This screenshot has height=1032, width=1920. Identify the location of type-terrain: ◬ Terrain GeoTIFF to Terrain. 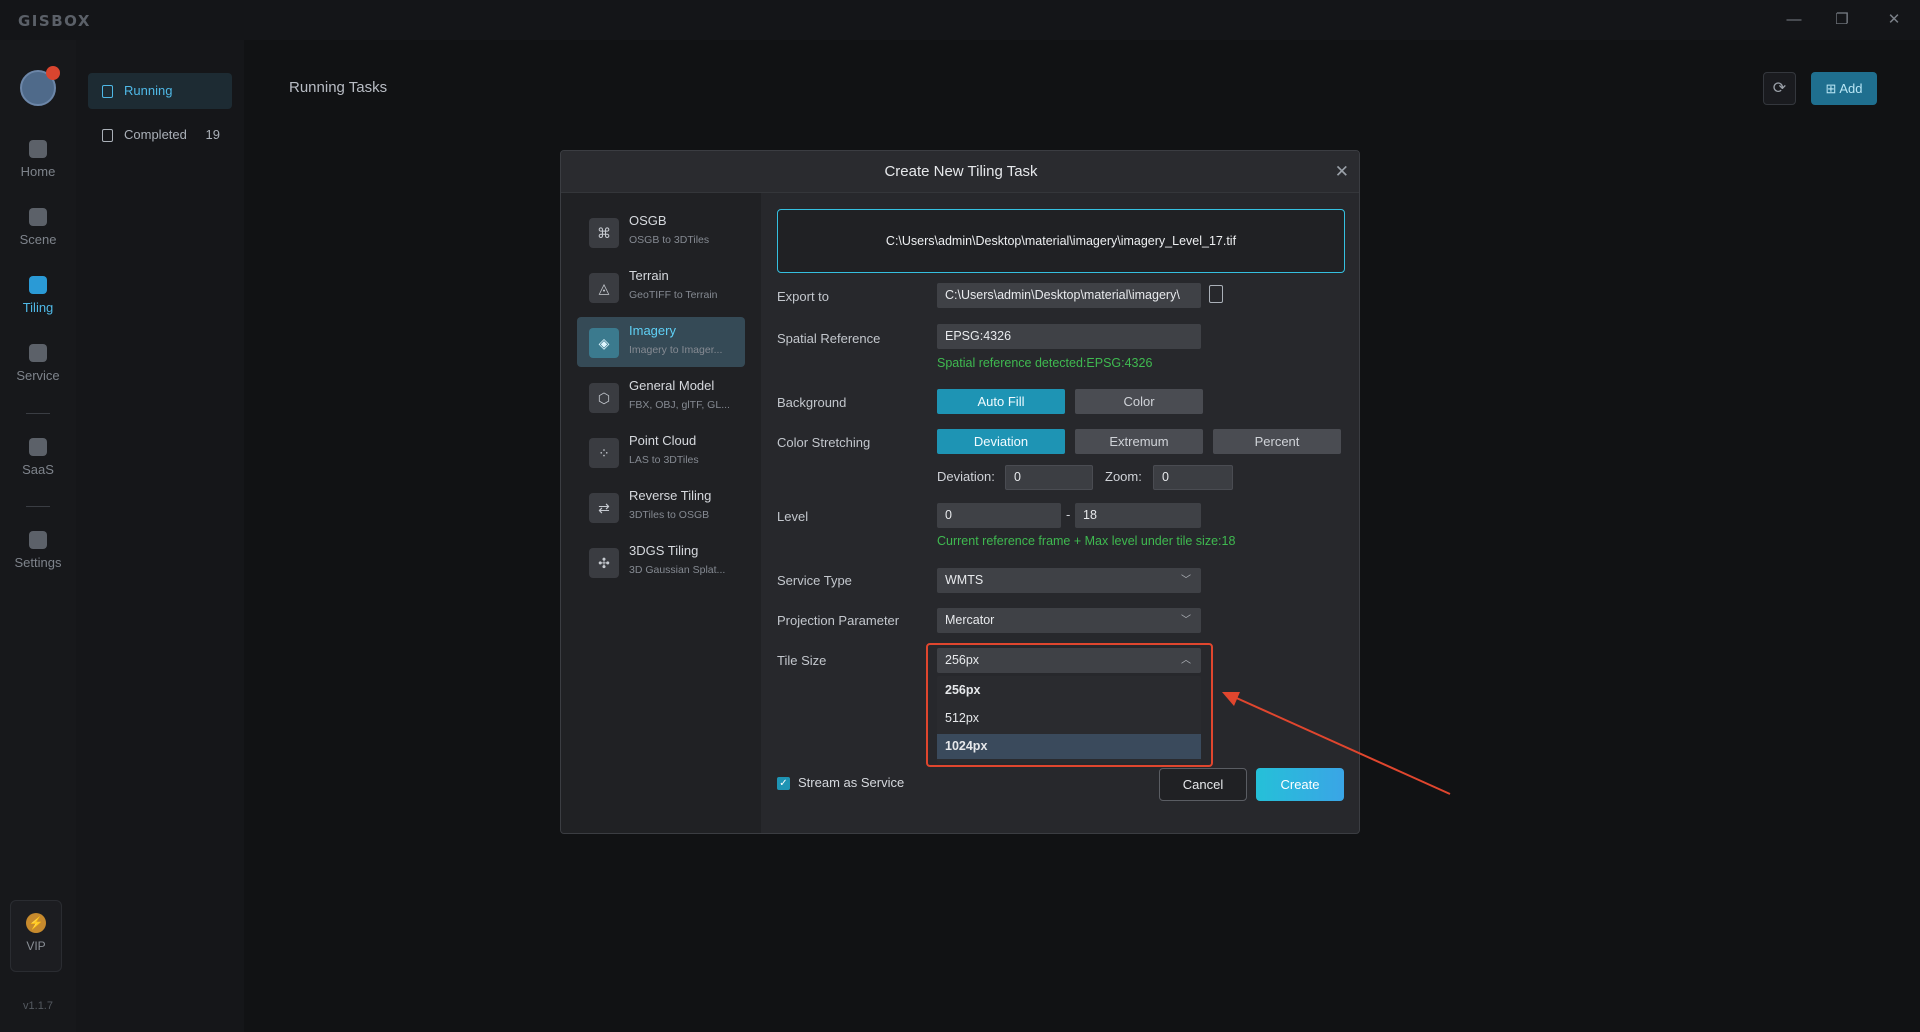
(661, 287).